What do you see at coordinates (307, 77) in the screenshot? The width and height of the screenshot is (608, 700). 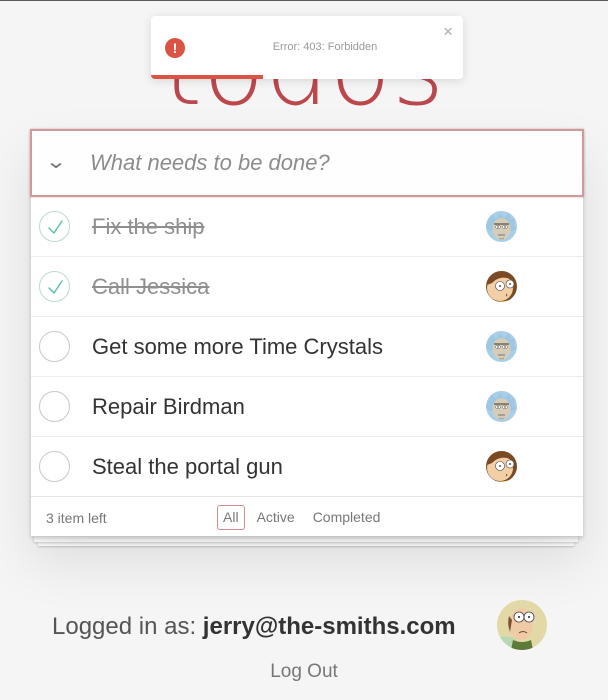 I see `toast-progress-track` at bounding box center [307, 77].